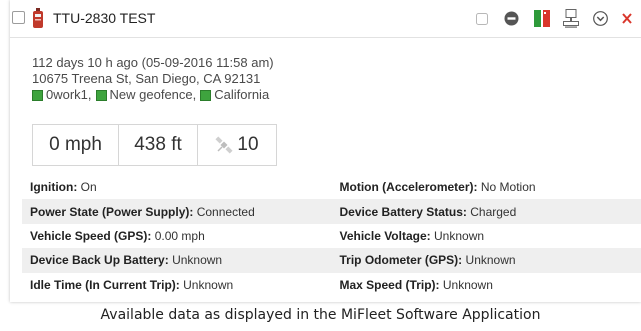 Image resolution: width=641 pixels, height=331 pixels. Describe the element at coordinates (177, 187) in the screenshot. I see `detail-cell: Ignition: On` at that location.